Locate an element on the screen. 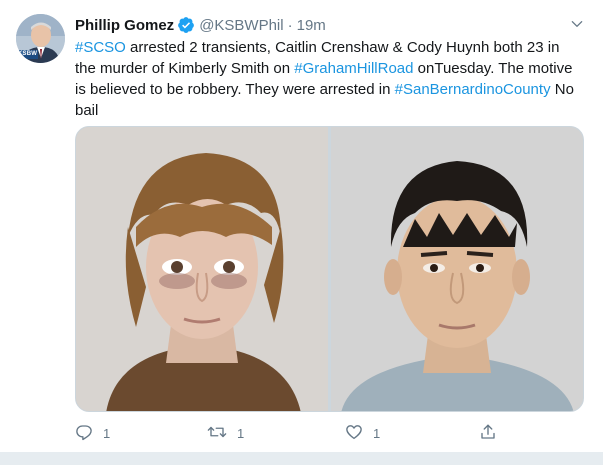  reply-button: 1 is located at coordinates (92, 433).